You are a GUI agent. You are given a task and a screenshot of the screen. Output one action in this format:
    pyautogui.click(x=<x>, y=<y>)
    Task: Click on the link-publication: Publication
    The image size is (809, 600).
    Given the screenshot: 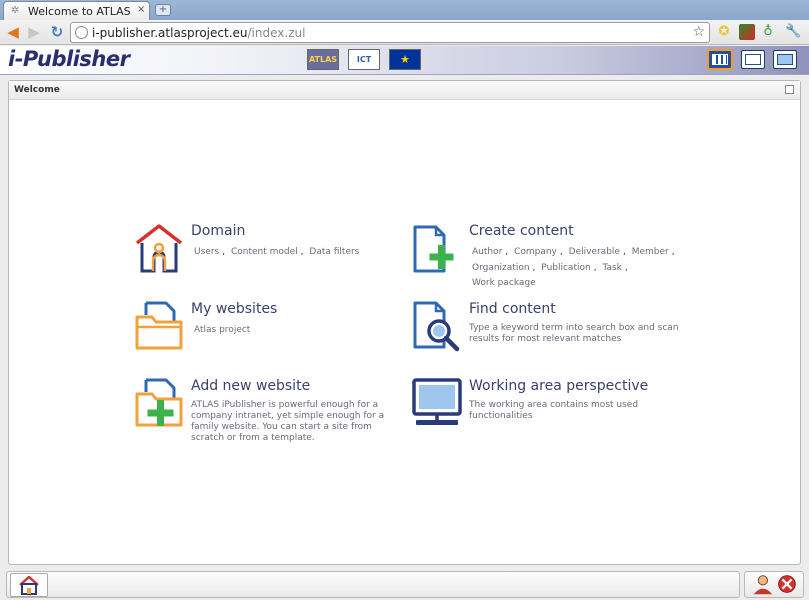 What is the action you would take?
    pyautogui.click(x=565, y=269)
    